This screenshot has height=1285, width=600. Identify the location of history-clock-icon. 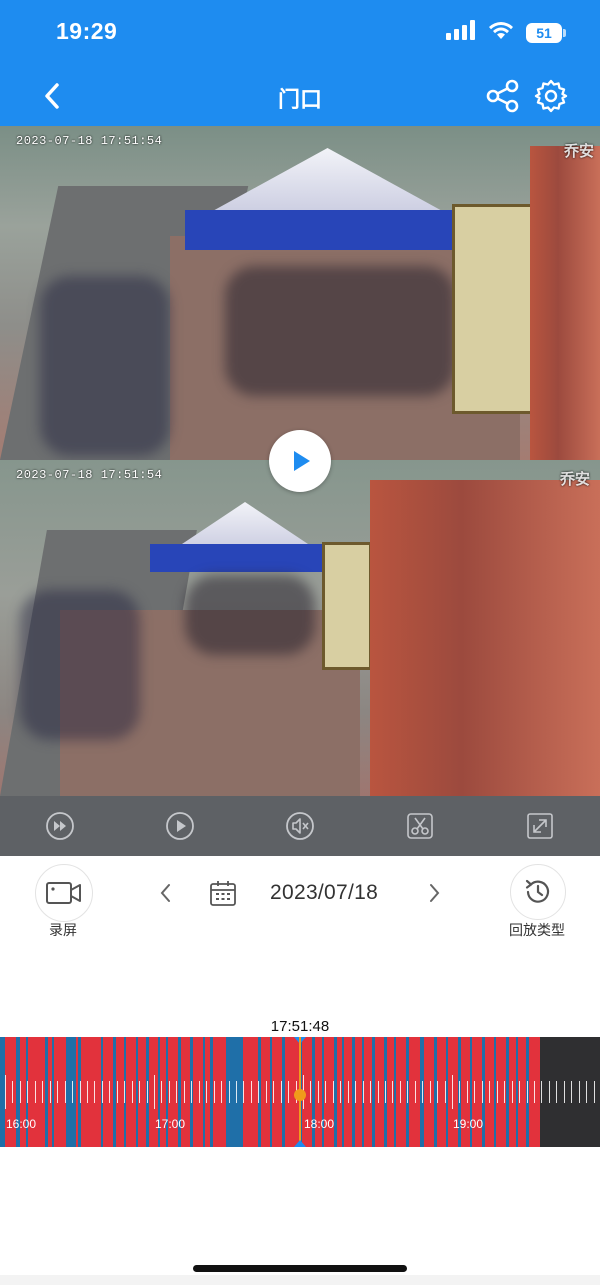
(537, 891).